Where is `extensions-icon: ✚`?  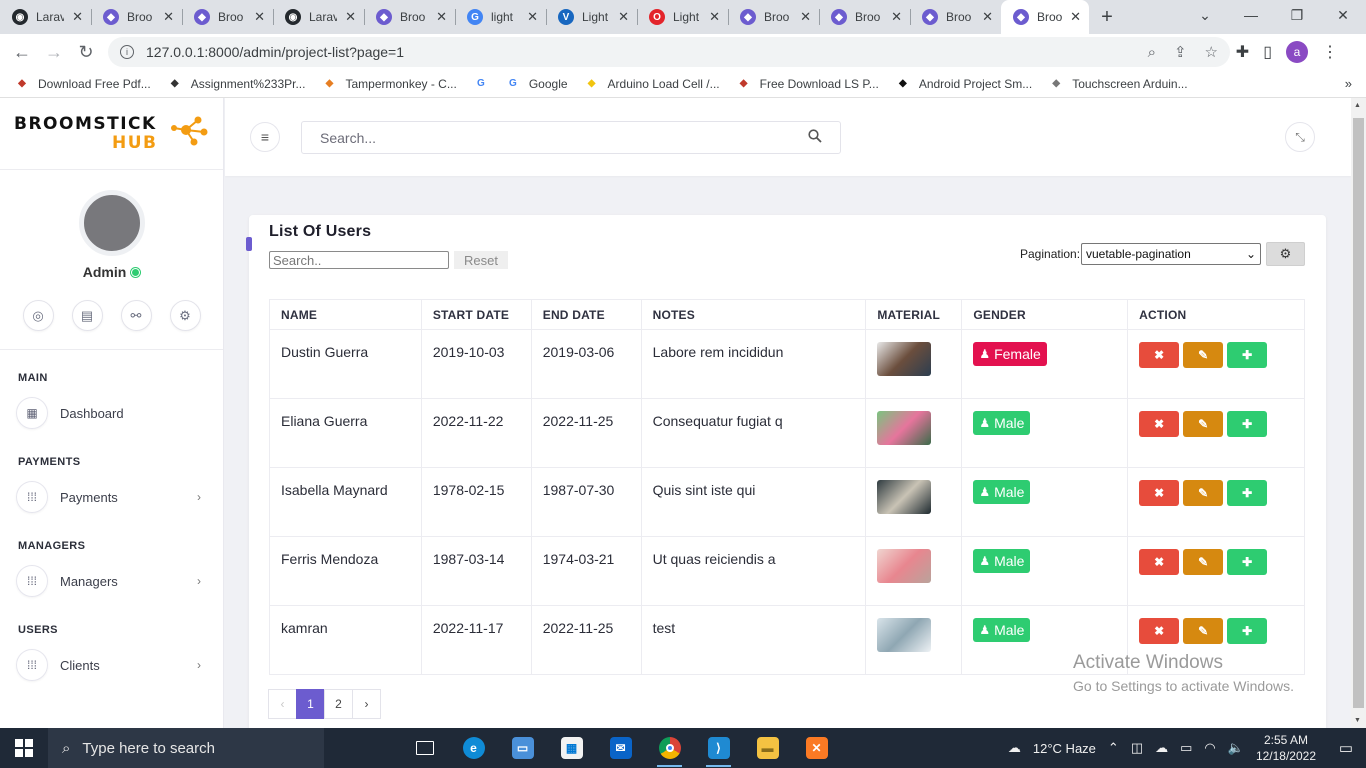 extensions-icon: ✚ is located at coordinates (1242, 52).